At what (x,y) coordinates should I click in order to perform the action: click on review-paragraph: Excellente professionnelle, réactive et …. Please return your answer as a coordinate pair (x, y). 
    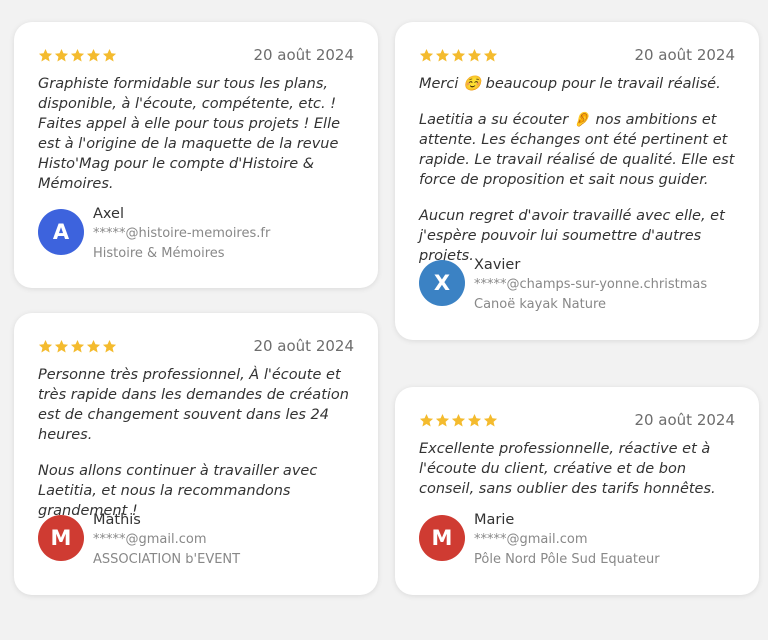
    Looking at the image, I should click on (567, 469).